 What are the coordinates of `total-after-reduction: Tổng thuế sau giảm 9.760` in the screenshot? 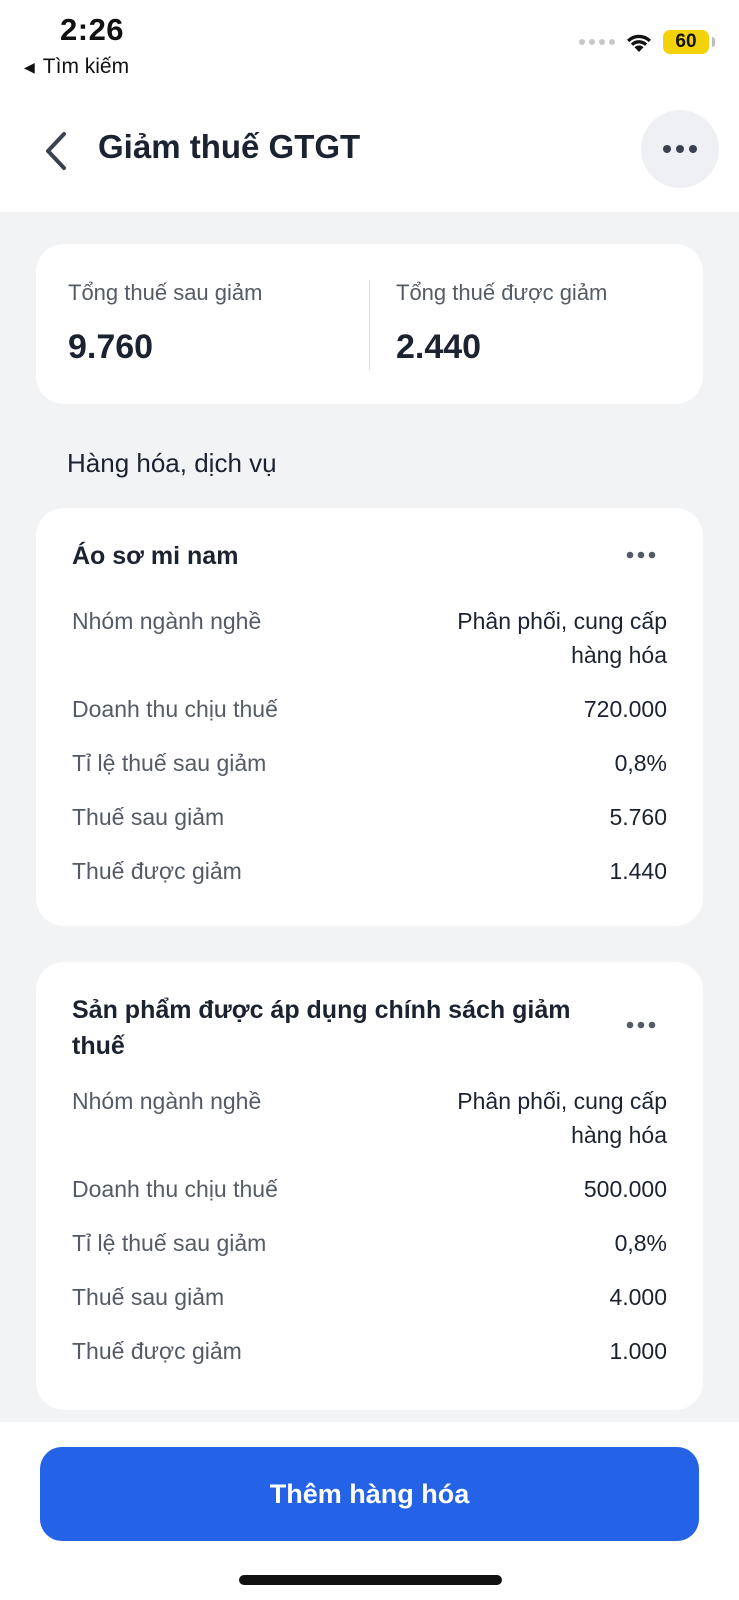 It's located at (165, 323).